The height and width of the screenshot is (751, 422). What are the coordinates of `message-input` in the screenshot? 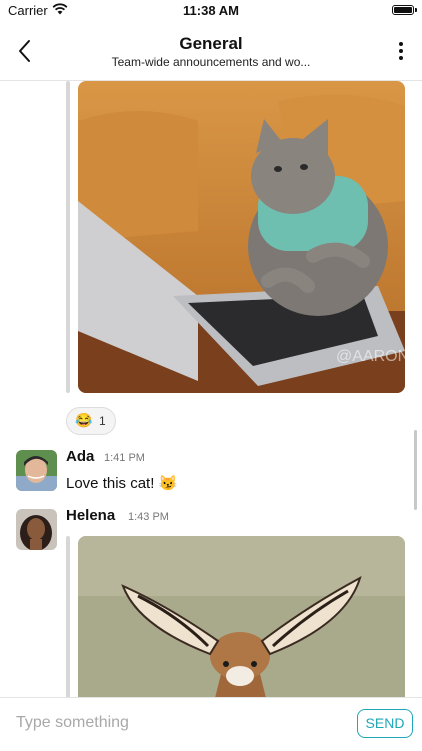 It's located at (181, 723).